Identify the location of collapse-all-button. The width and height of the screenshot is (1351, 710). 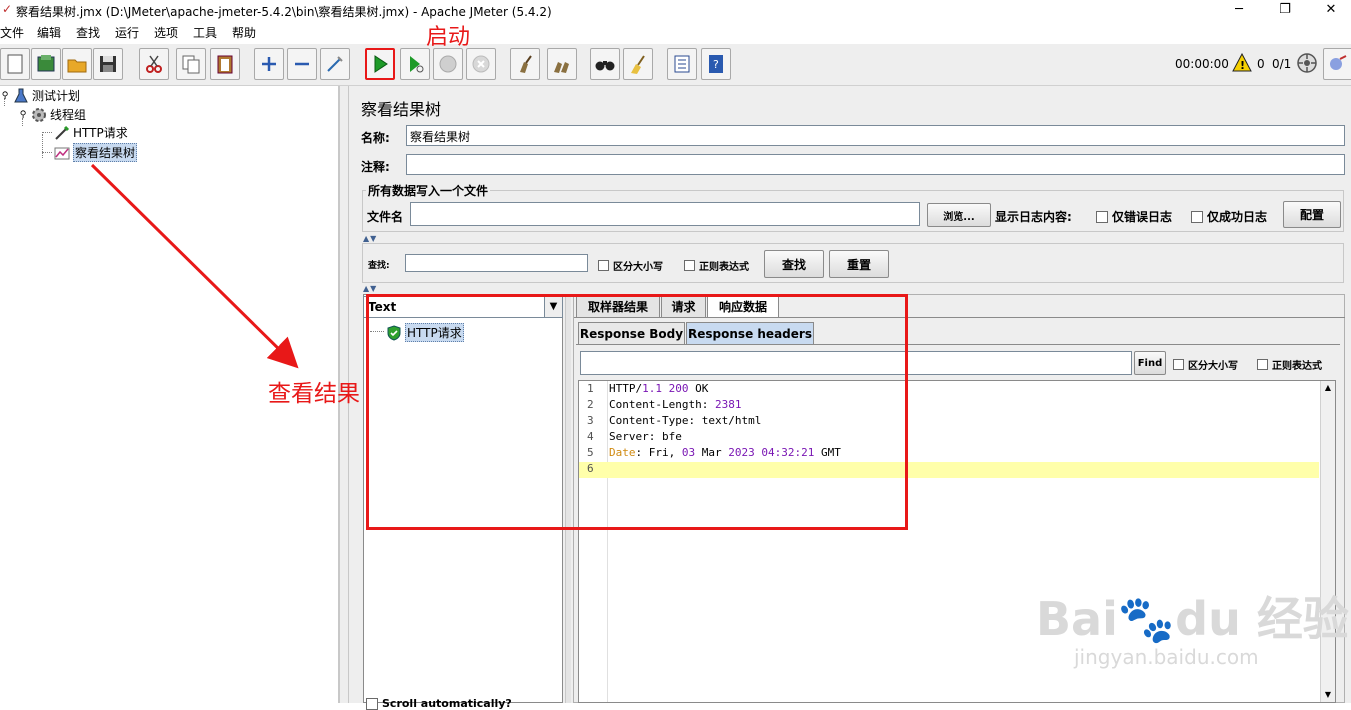
(302, 64).